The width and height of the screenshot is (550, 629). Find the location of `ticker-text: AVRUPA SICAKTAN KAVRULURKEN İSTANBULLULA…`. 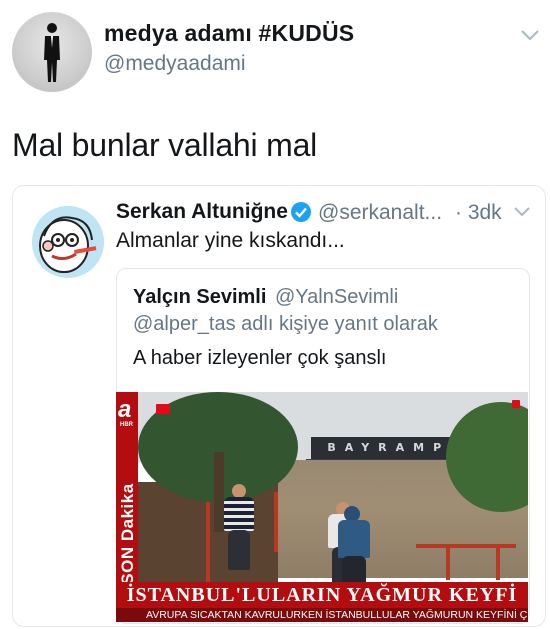

ticker-text: AVRUPA SICAKTAN KAVRULURKEN İSTANBULLULA… is located at coordinates (337, 615).